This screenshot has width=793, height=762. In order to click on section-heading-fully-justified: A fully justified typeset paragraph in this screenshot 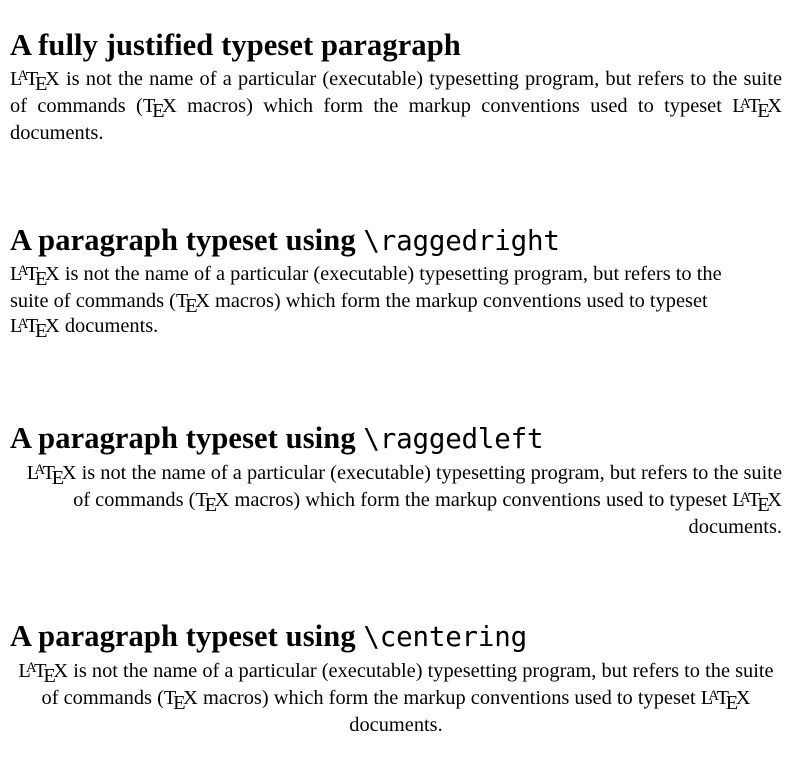, I will do `click(235, 45)`.